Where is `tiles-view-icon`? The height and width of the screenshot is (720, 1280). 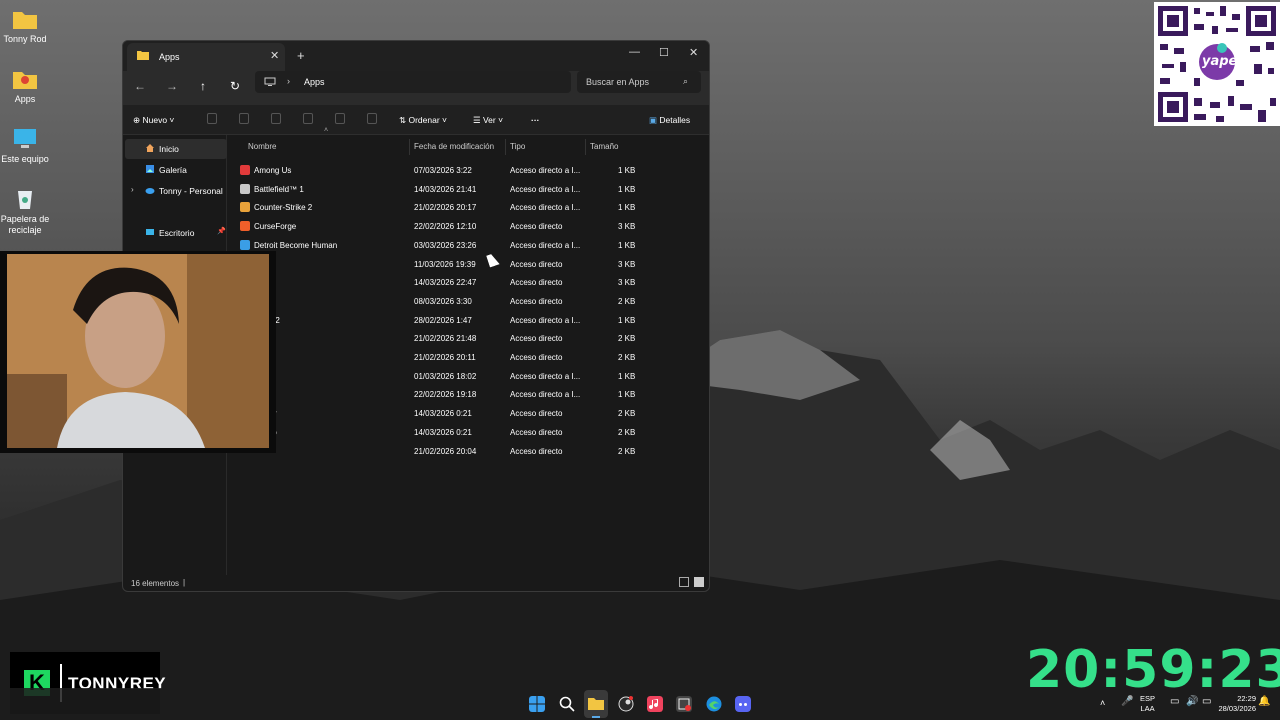 tiles-view-icon is located at coordinates (699, 582).